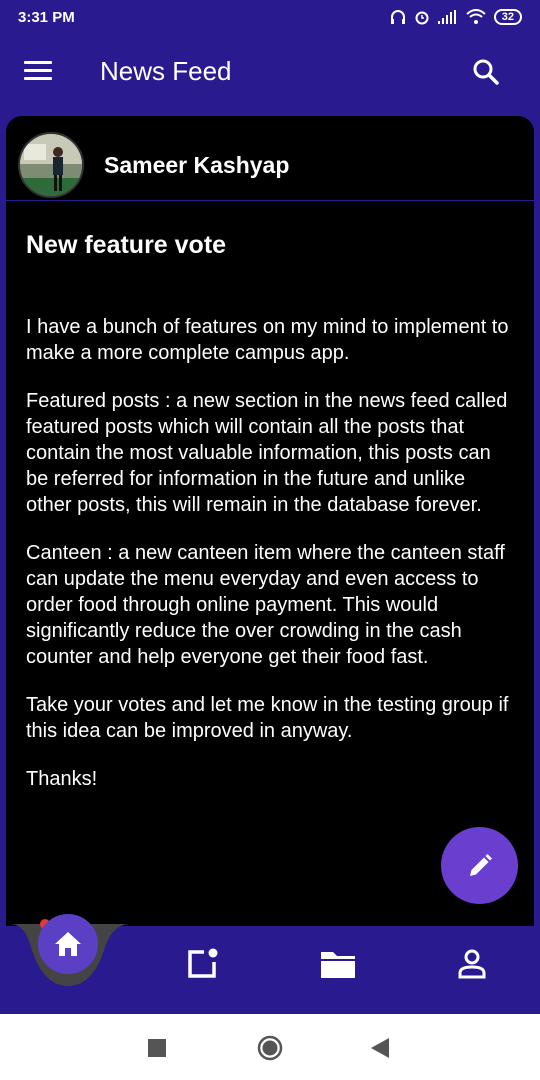 Image resolution: width=540 pixels, height=1080 pixels. I want to click on post-paragraph: Thanks!, so click(62, 779).